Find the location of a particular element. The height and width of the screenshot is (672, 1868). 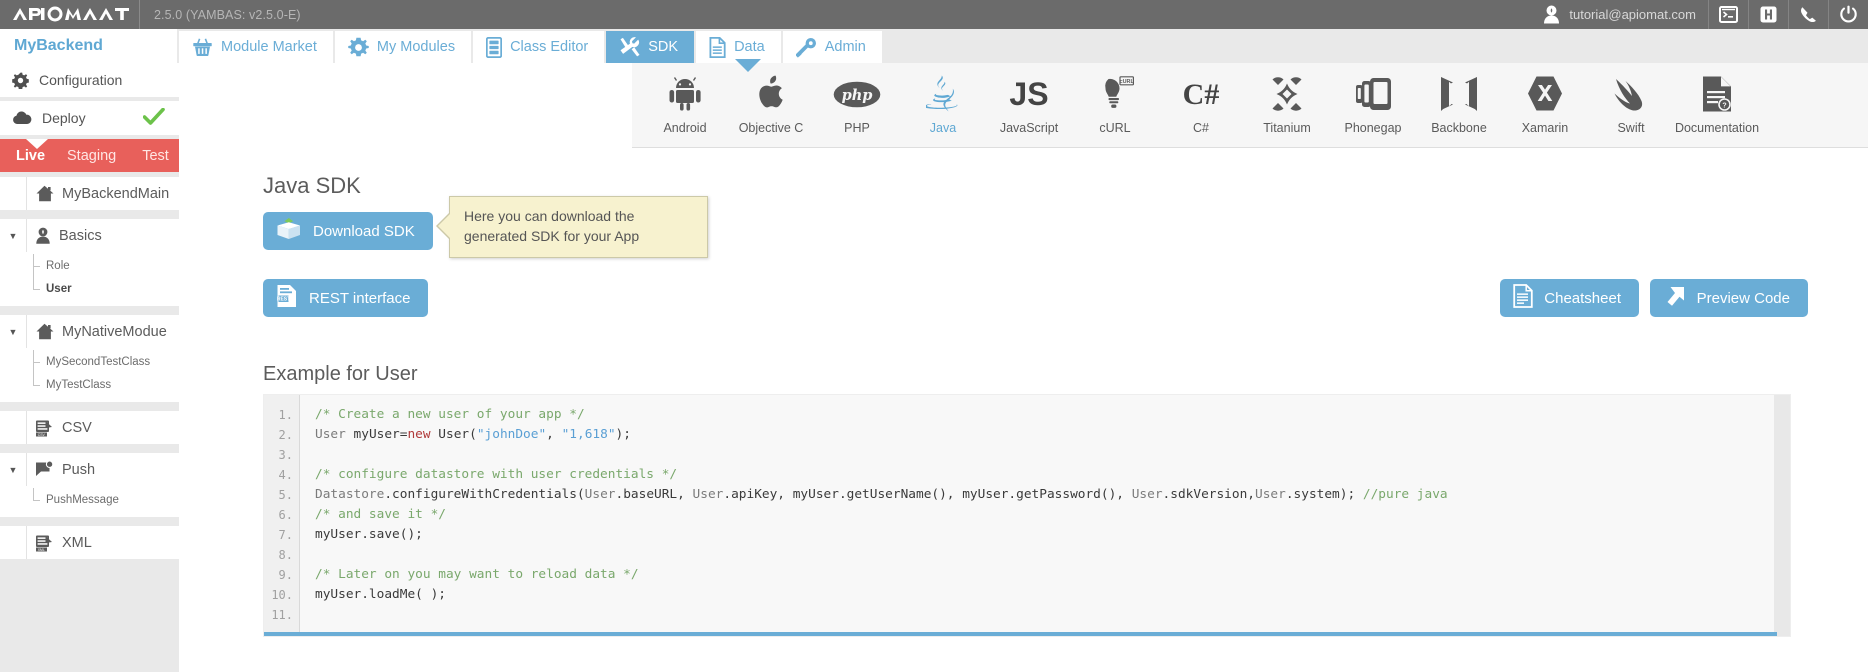

android-icon is located at coordinates (685, 94).